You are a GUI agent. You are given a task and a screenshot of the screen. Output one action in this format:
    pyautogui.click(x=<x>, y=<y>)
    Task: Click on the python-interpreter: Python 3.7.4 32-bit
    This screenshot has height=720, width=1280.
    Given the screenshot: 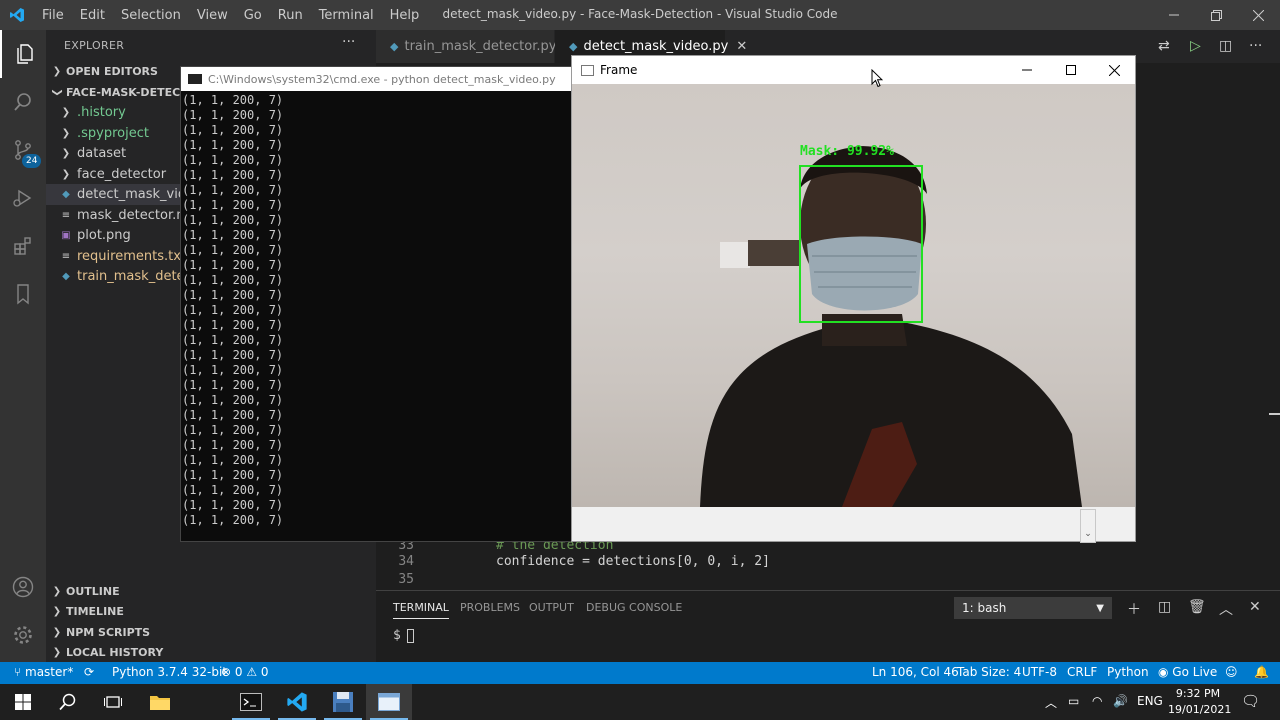 What is the action you would take?
    pyautogui.click(x=169, y=672)
    